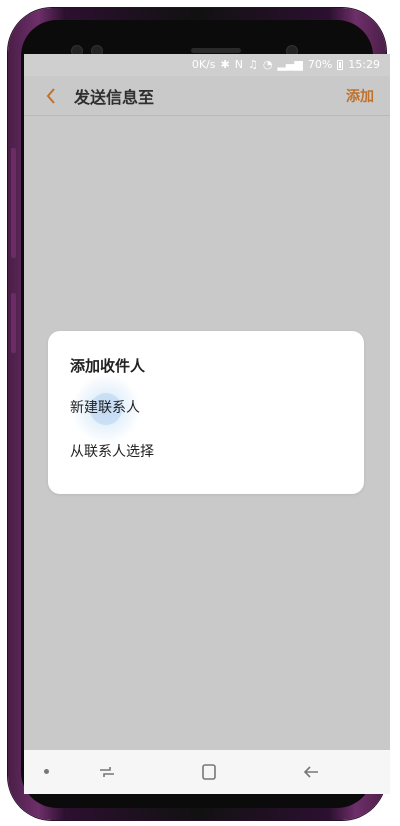  Describe the element at coordinates (112, 451) in the screenshot. I see `select-from-contacts-option: 从联系人选择` at that location.